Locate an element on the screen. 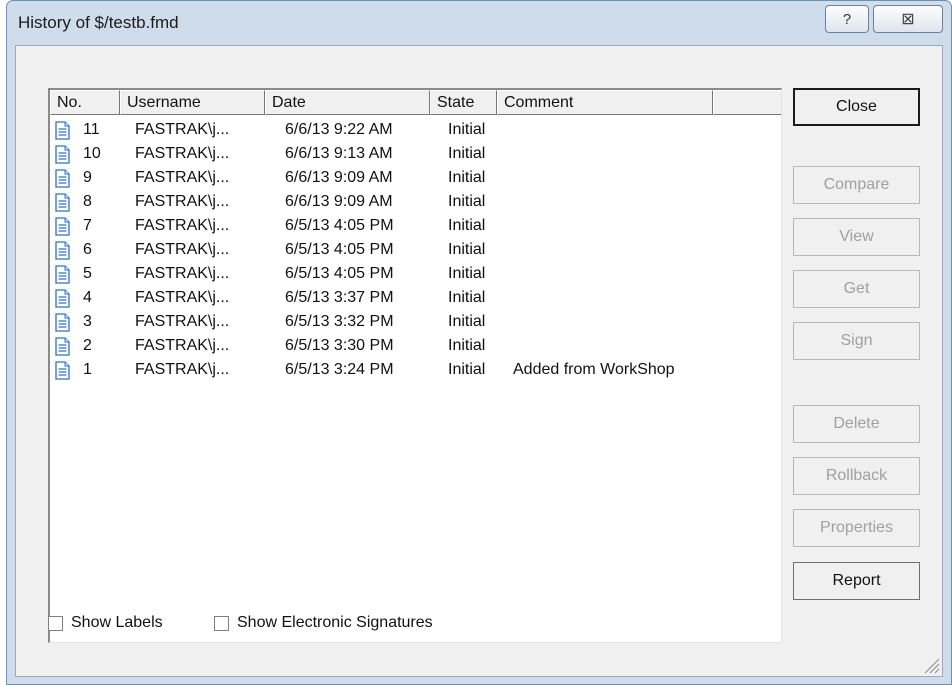  show-labels-box is located at coordinates (55, 623).